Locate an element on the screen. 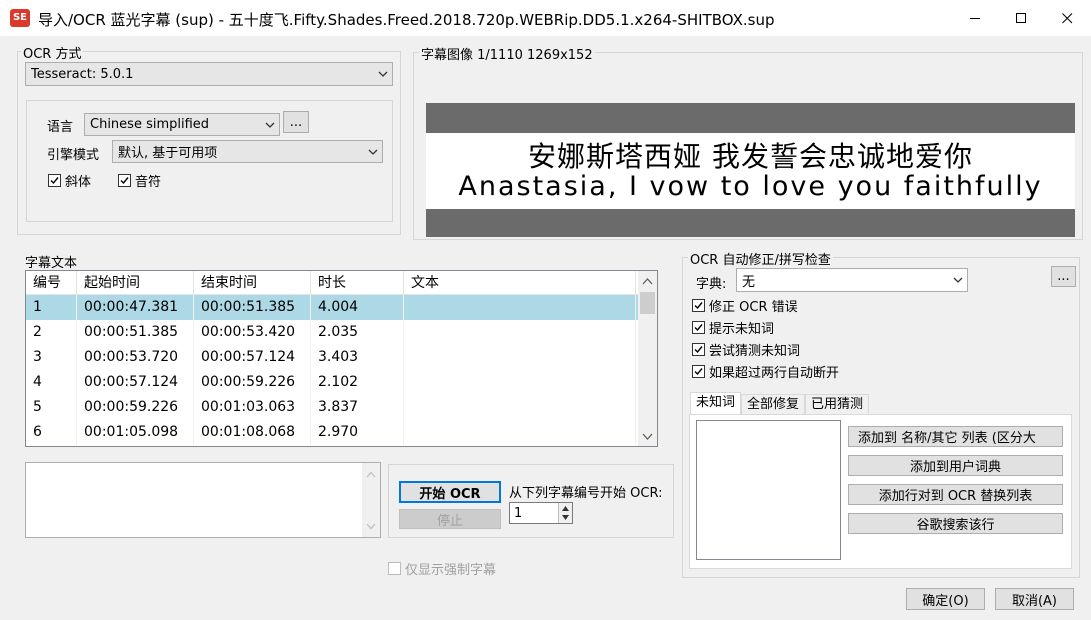  guess-unknown-words-checkbox: 尝试猜测未知词 is located at coordinates (746, 349).